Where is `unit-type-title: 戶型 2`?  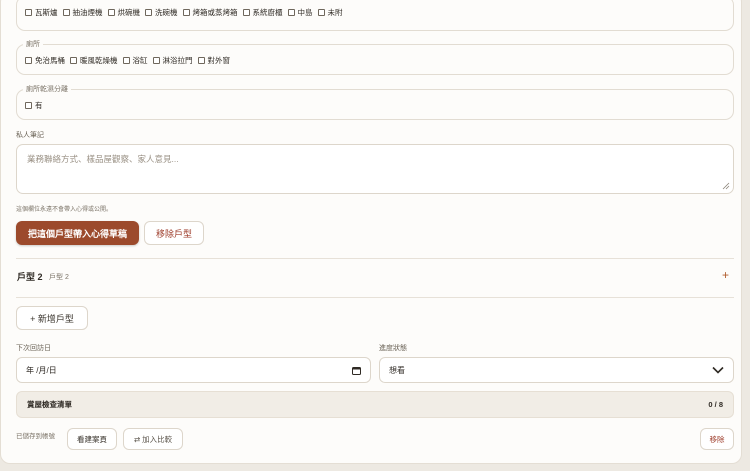
unit-type-title: 戶型 2 is located at coordinates (30, 276).